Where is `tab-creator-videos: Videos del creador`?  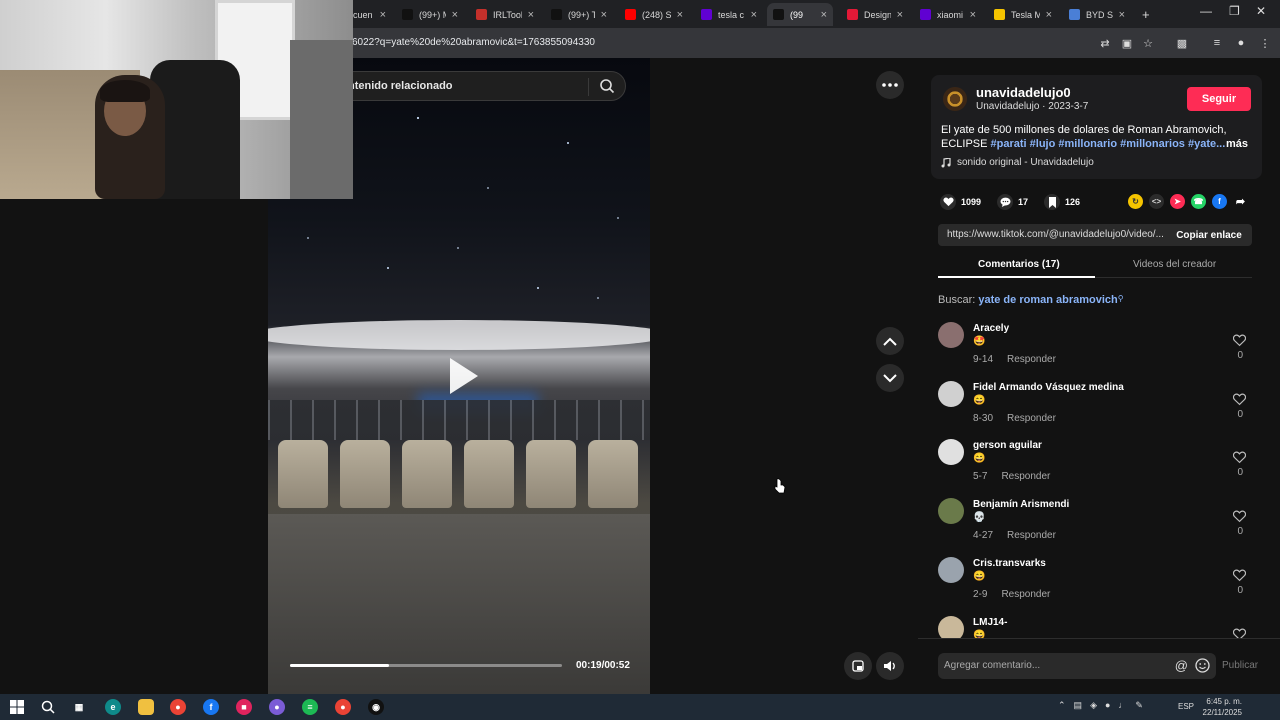
tab-creator-videos: Videos del creador is located at coordinates (1174, 264).